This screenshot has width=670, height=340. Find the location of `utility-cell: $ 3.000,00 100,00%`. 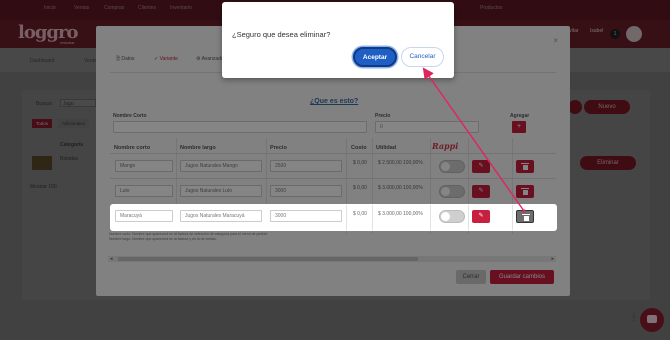

utility-cell: $ 3.000,00 100,00% is located at coordinates (400, 214).